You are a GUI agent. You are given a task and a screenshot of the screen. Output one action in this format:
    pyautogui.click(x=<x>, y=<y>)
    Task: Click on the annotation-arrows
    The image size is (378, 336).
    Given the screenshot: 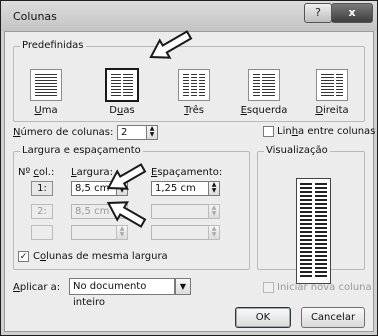 What is the action you would take?
    pyautogui.click(x=149, y=129)
    